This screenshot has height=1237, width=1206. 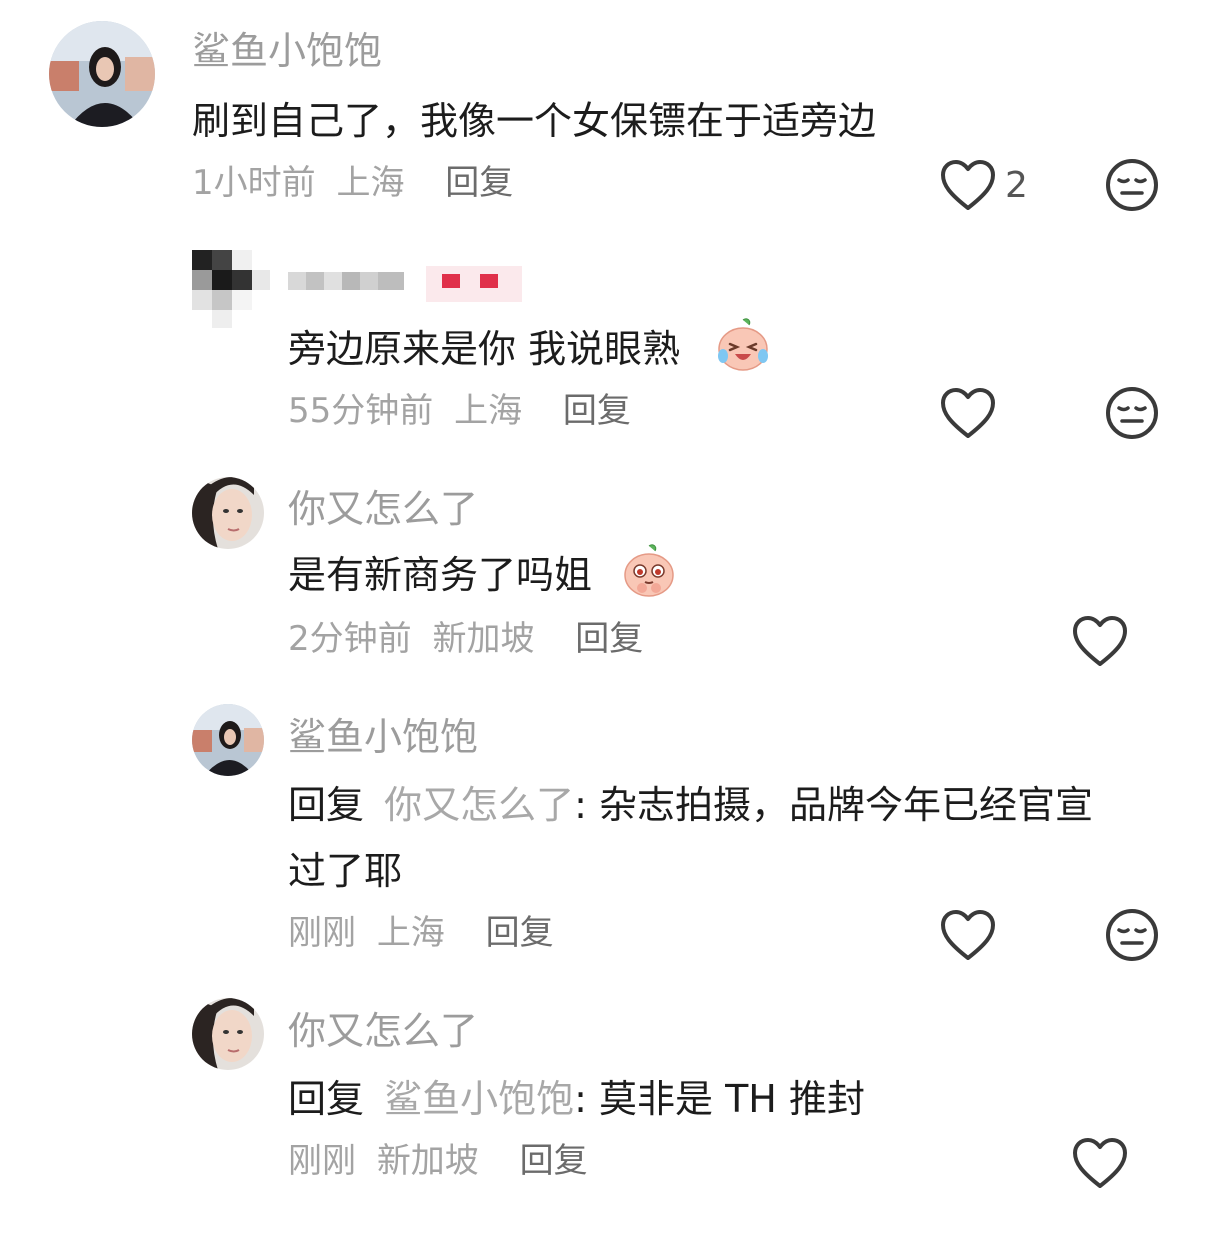 What do you see at coordinates (834, 805) in the screenshot?
I see `comment-body: : 杂志拍摄，品牌今年已经官宣` at bounding box center [834, 805].